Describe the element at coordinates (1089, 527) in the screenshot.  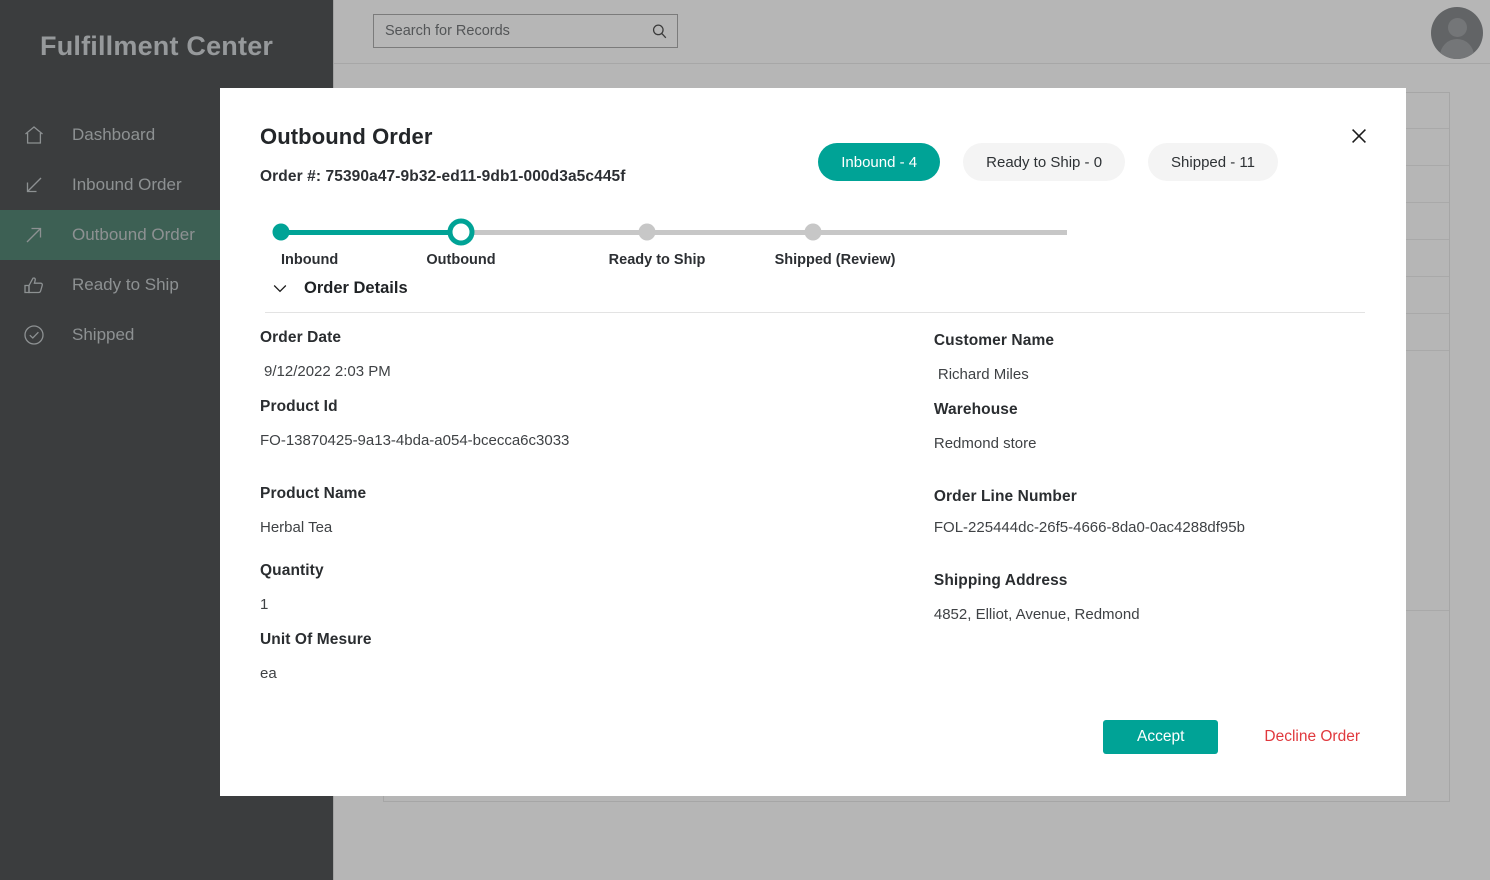
I see `field-value: FOL-225444dc-26f5-4666-8da0-0ac4288df95b` at that location.